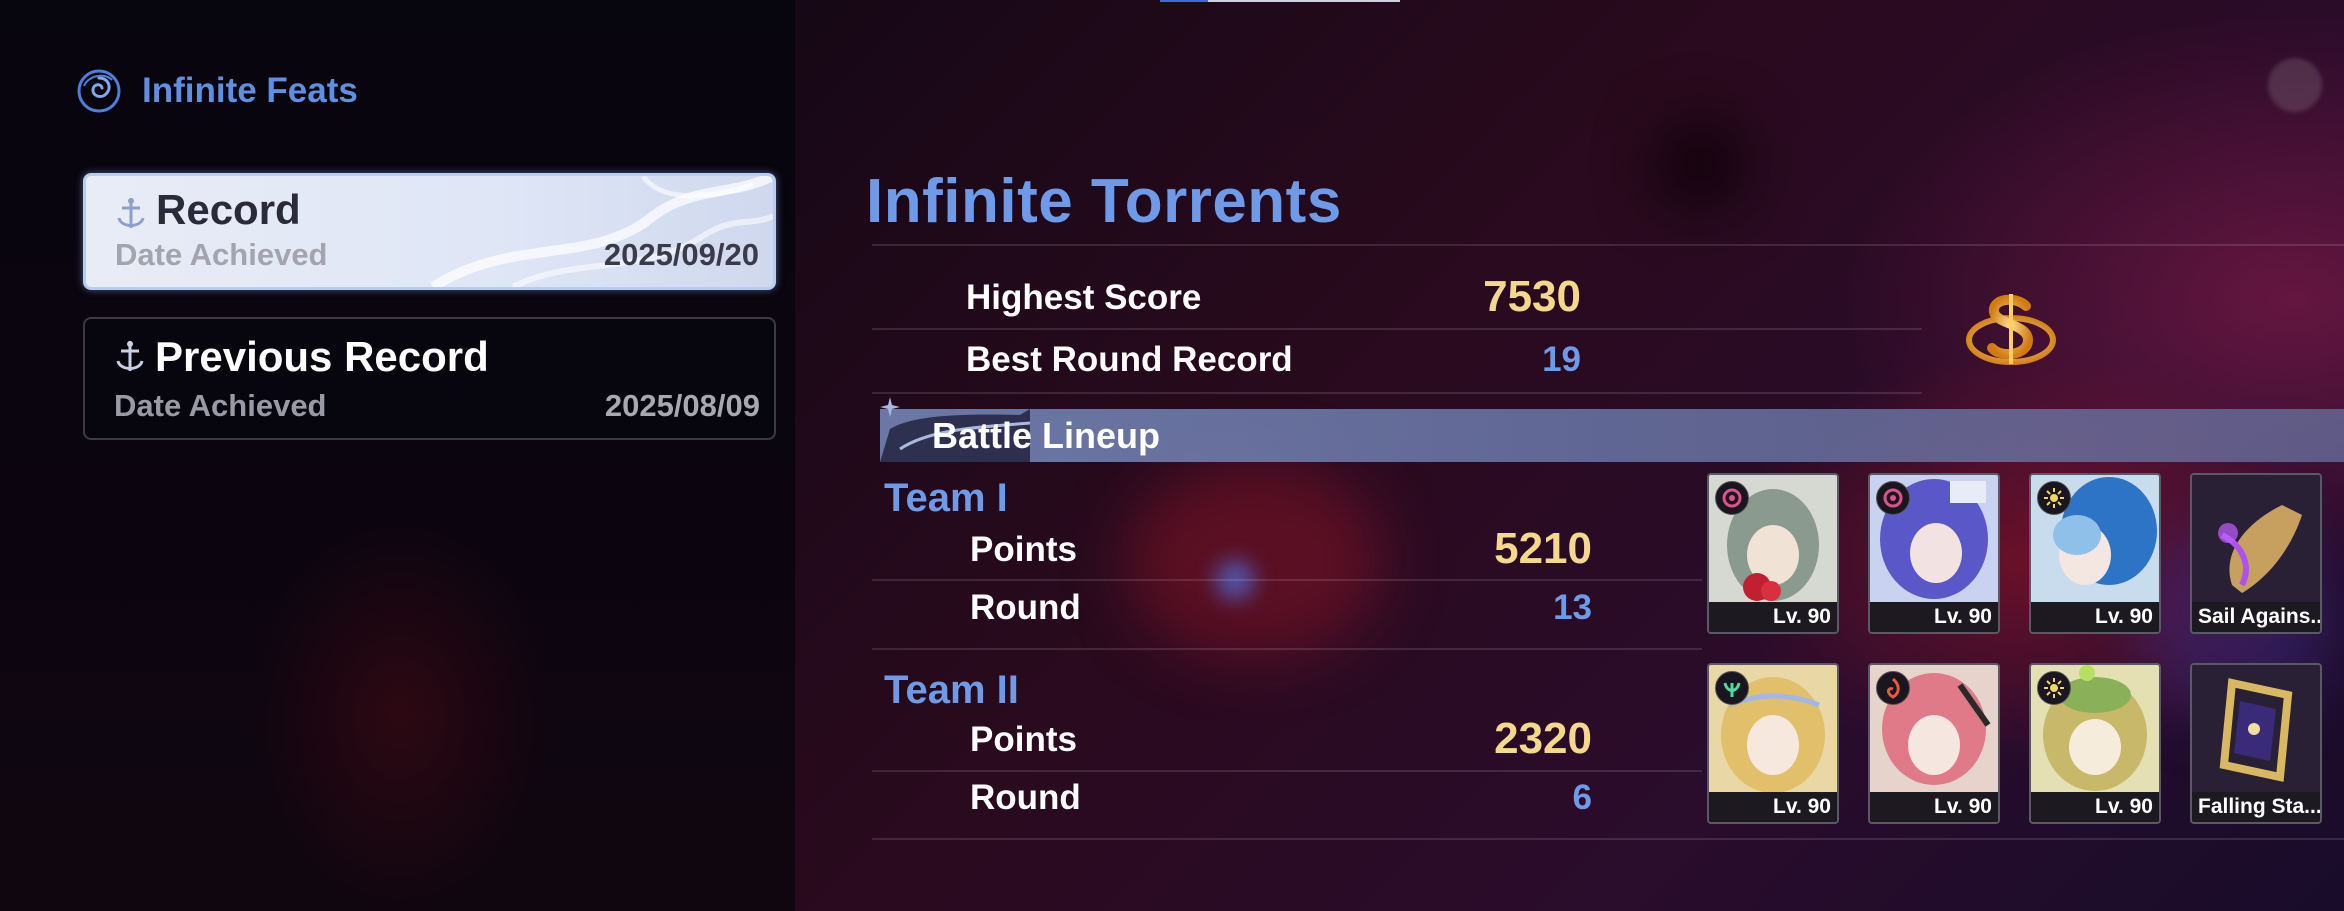  Describe the element at coordinates (1543, 548) in the screenshot. I see `team-1-points-value: 5210` at that location.